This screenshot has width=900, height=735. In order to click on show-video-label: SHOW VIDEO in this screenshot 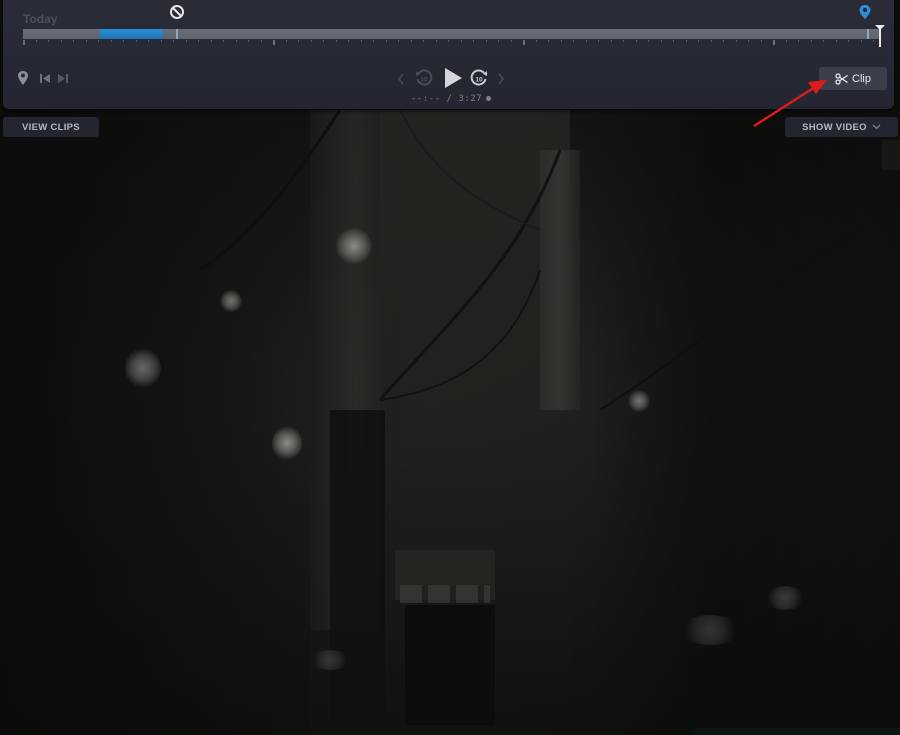, I will do `click(834, 127)`.